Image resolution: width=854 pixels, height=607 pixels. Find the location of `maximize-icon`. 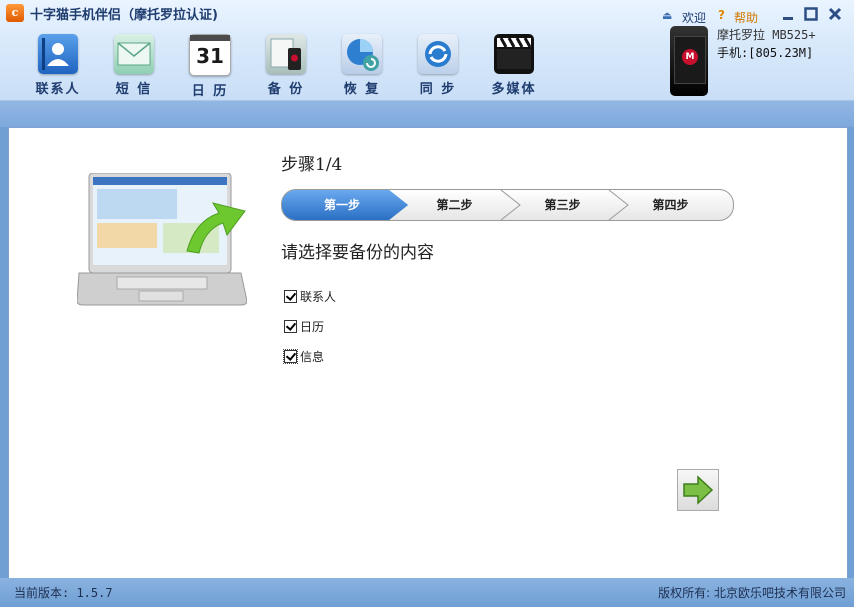

maximize-icon is located at coordinates (811, 14).